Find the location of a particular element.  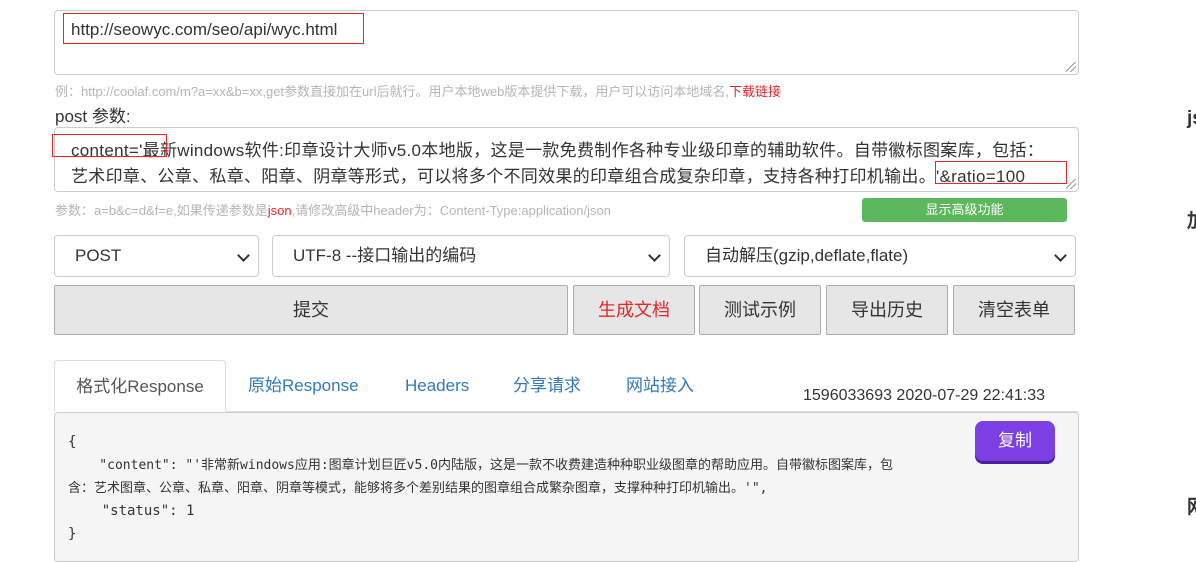

decompress-select: 自动解压(gzip,deflate,flate) is located at coordinates (880, 256).